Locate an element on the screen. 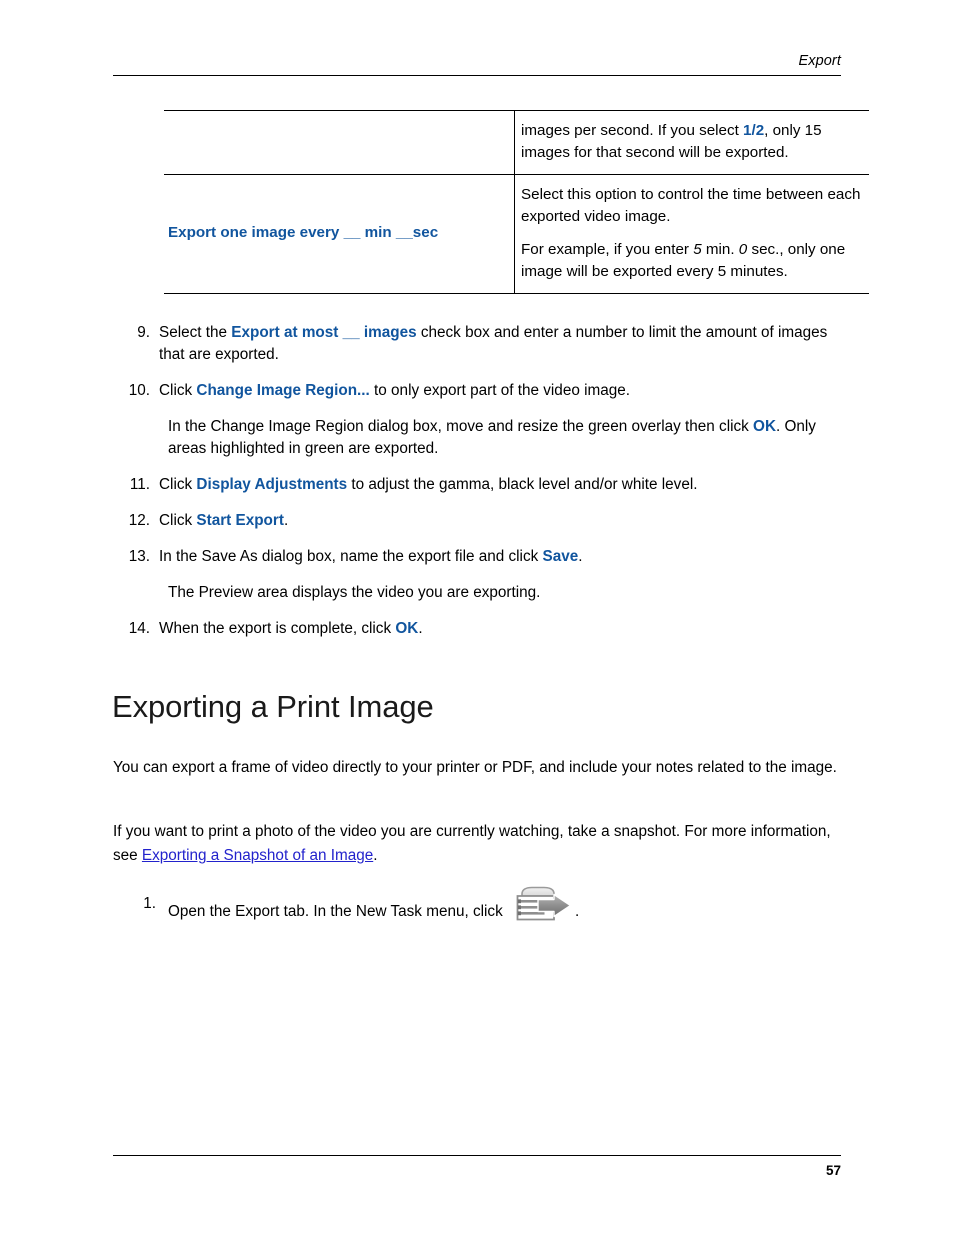  step-paragraph: When the export is complete, click OK. is located at coordinates (501, 629).